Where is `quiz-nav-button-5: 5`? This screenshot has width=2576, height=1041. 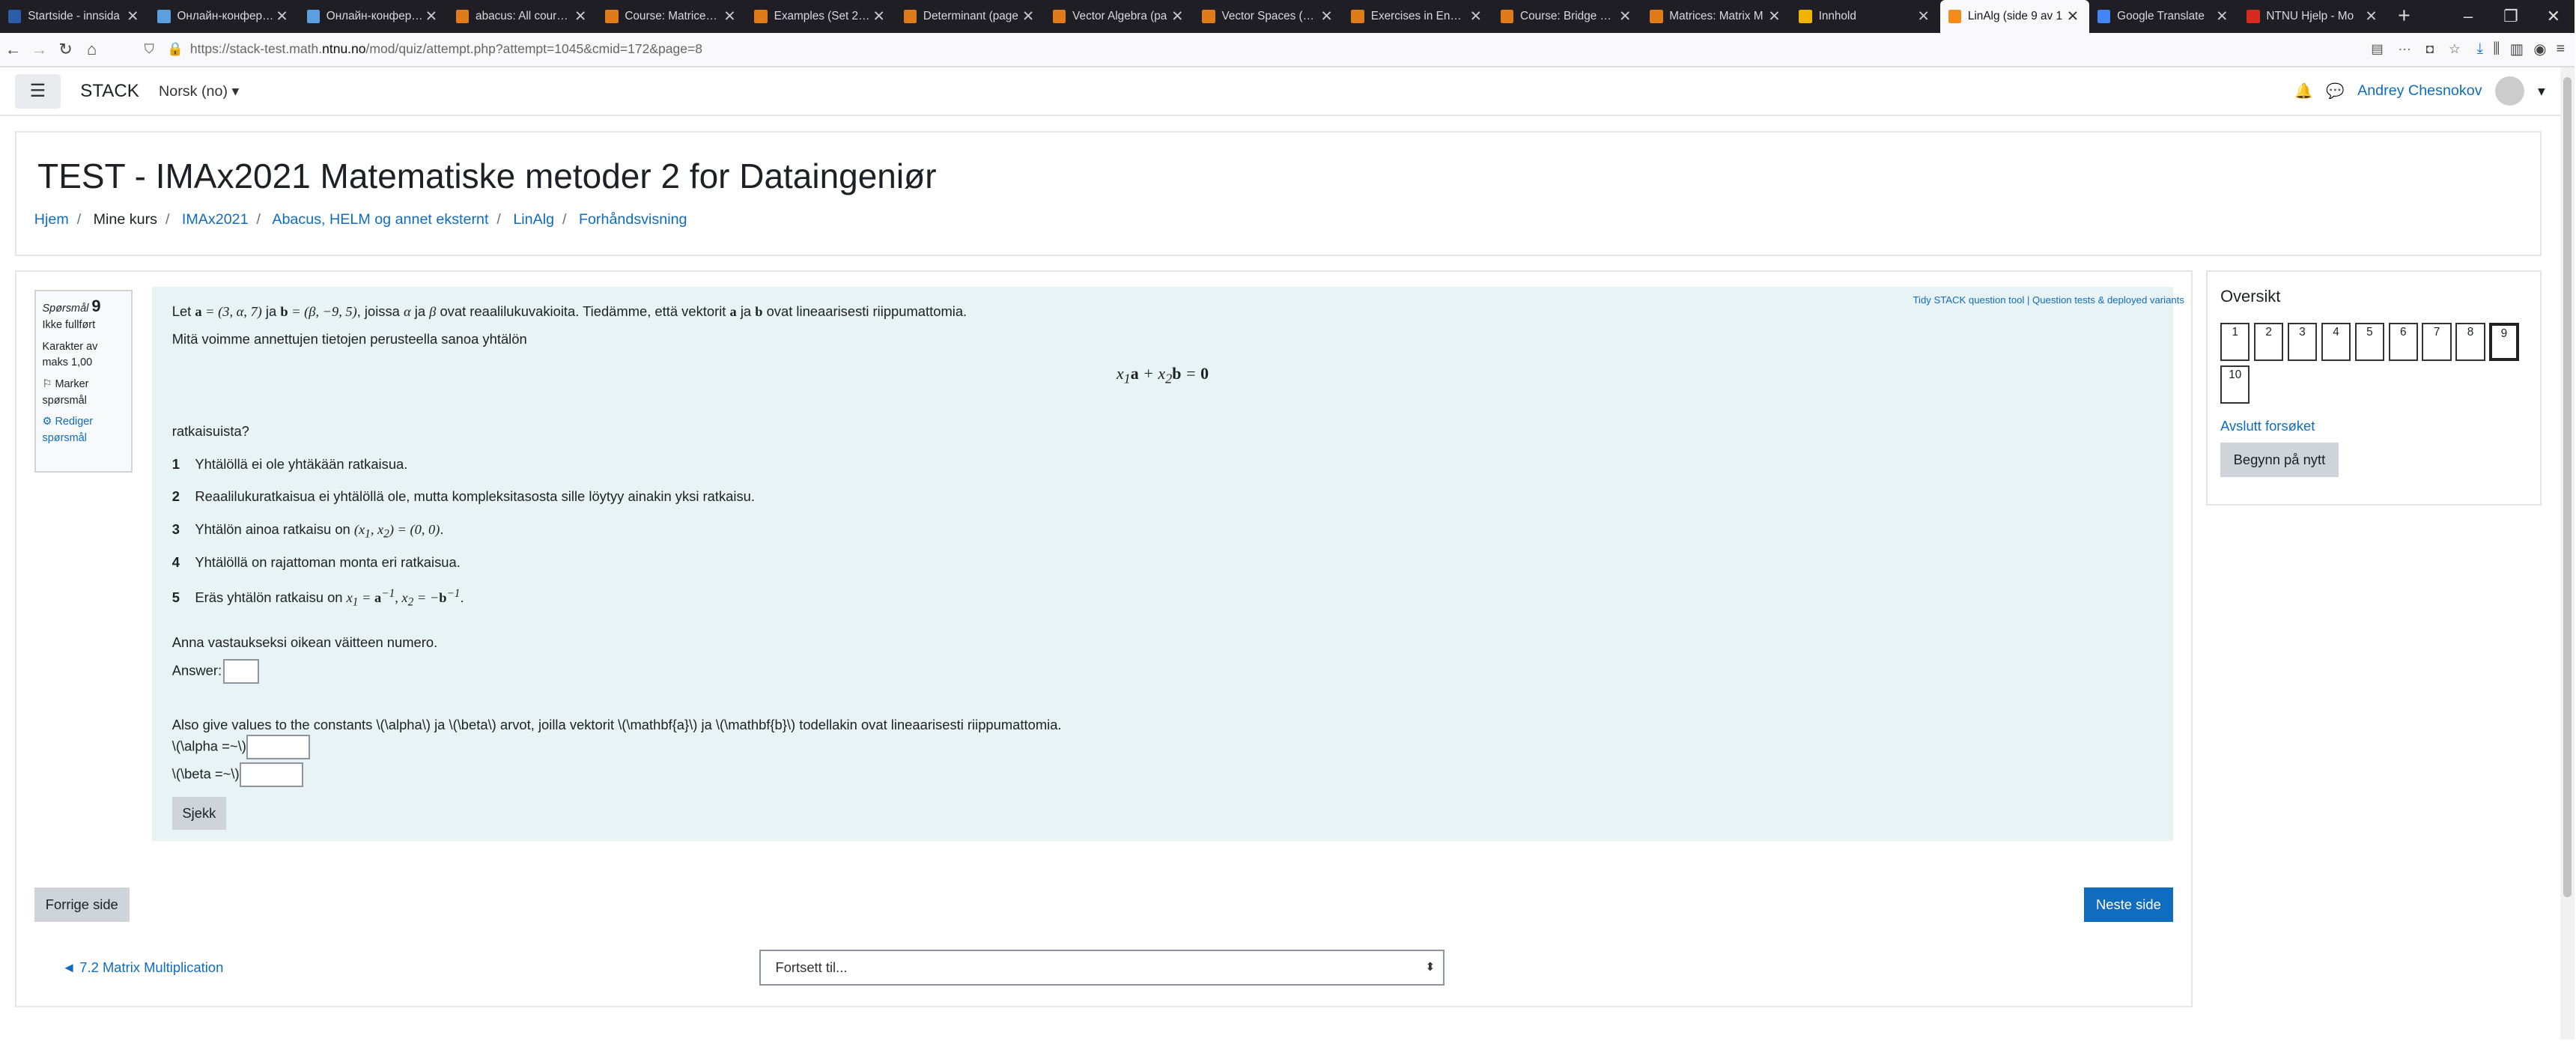 quiz-nav-button-5: 5 is located at coordinates (2369, 342).